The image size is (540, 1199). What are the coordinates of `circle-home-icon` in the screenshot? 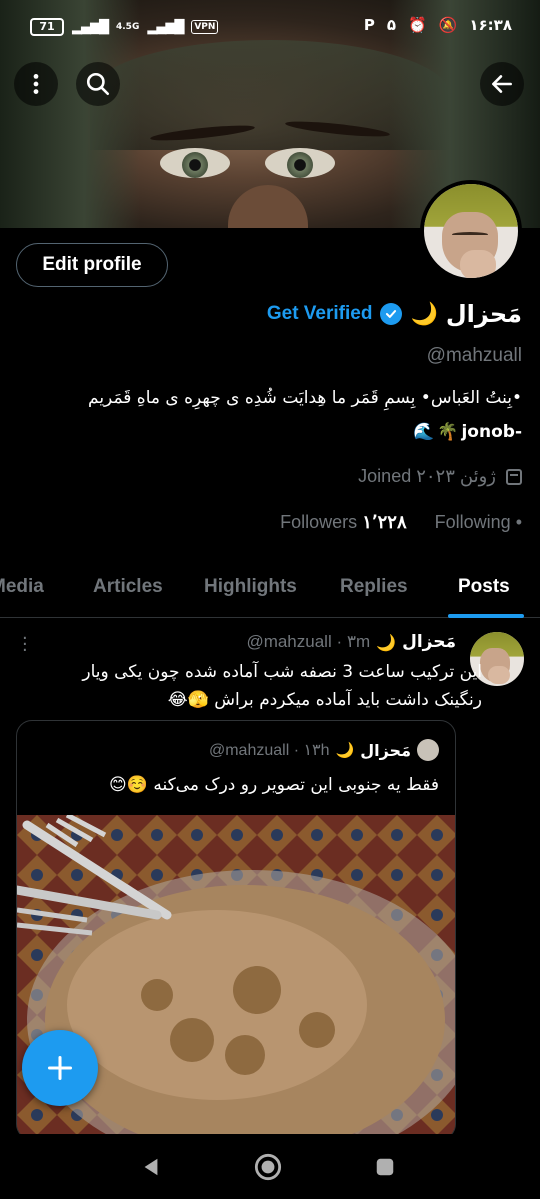 It's located at (268, 1167).